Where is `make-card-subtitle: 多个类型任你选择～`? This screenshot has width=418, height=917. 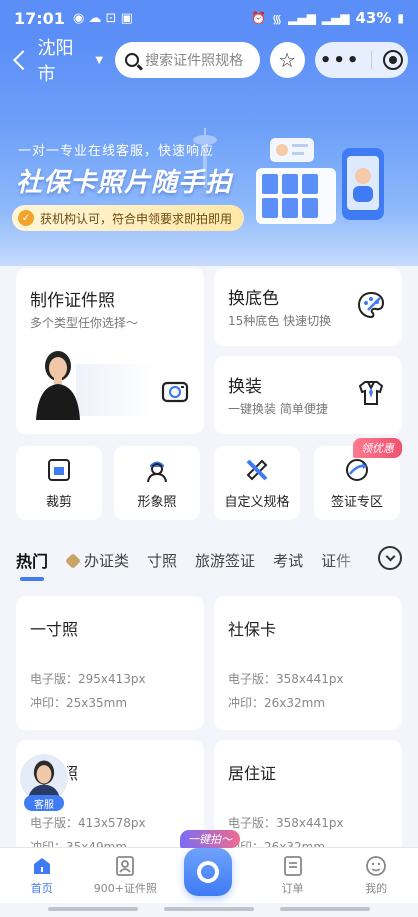 make-card-subtitle: 多个类型任你选择～ is located at coordinates (84, 323).